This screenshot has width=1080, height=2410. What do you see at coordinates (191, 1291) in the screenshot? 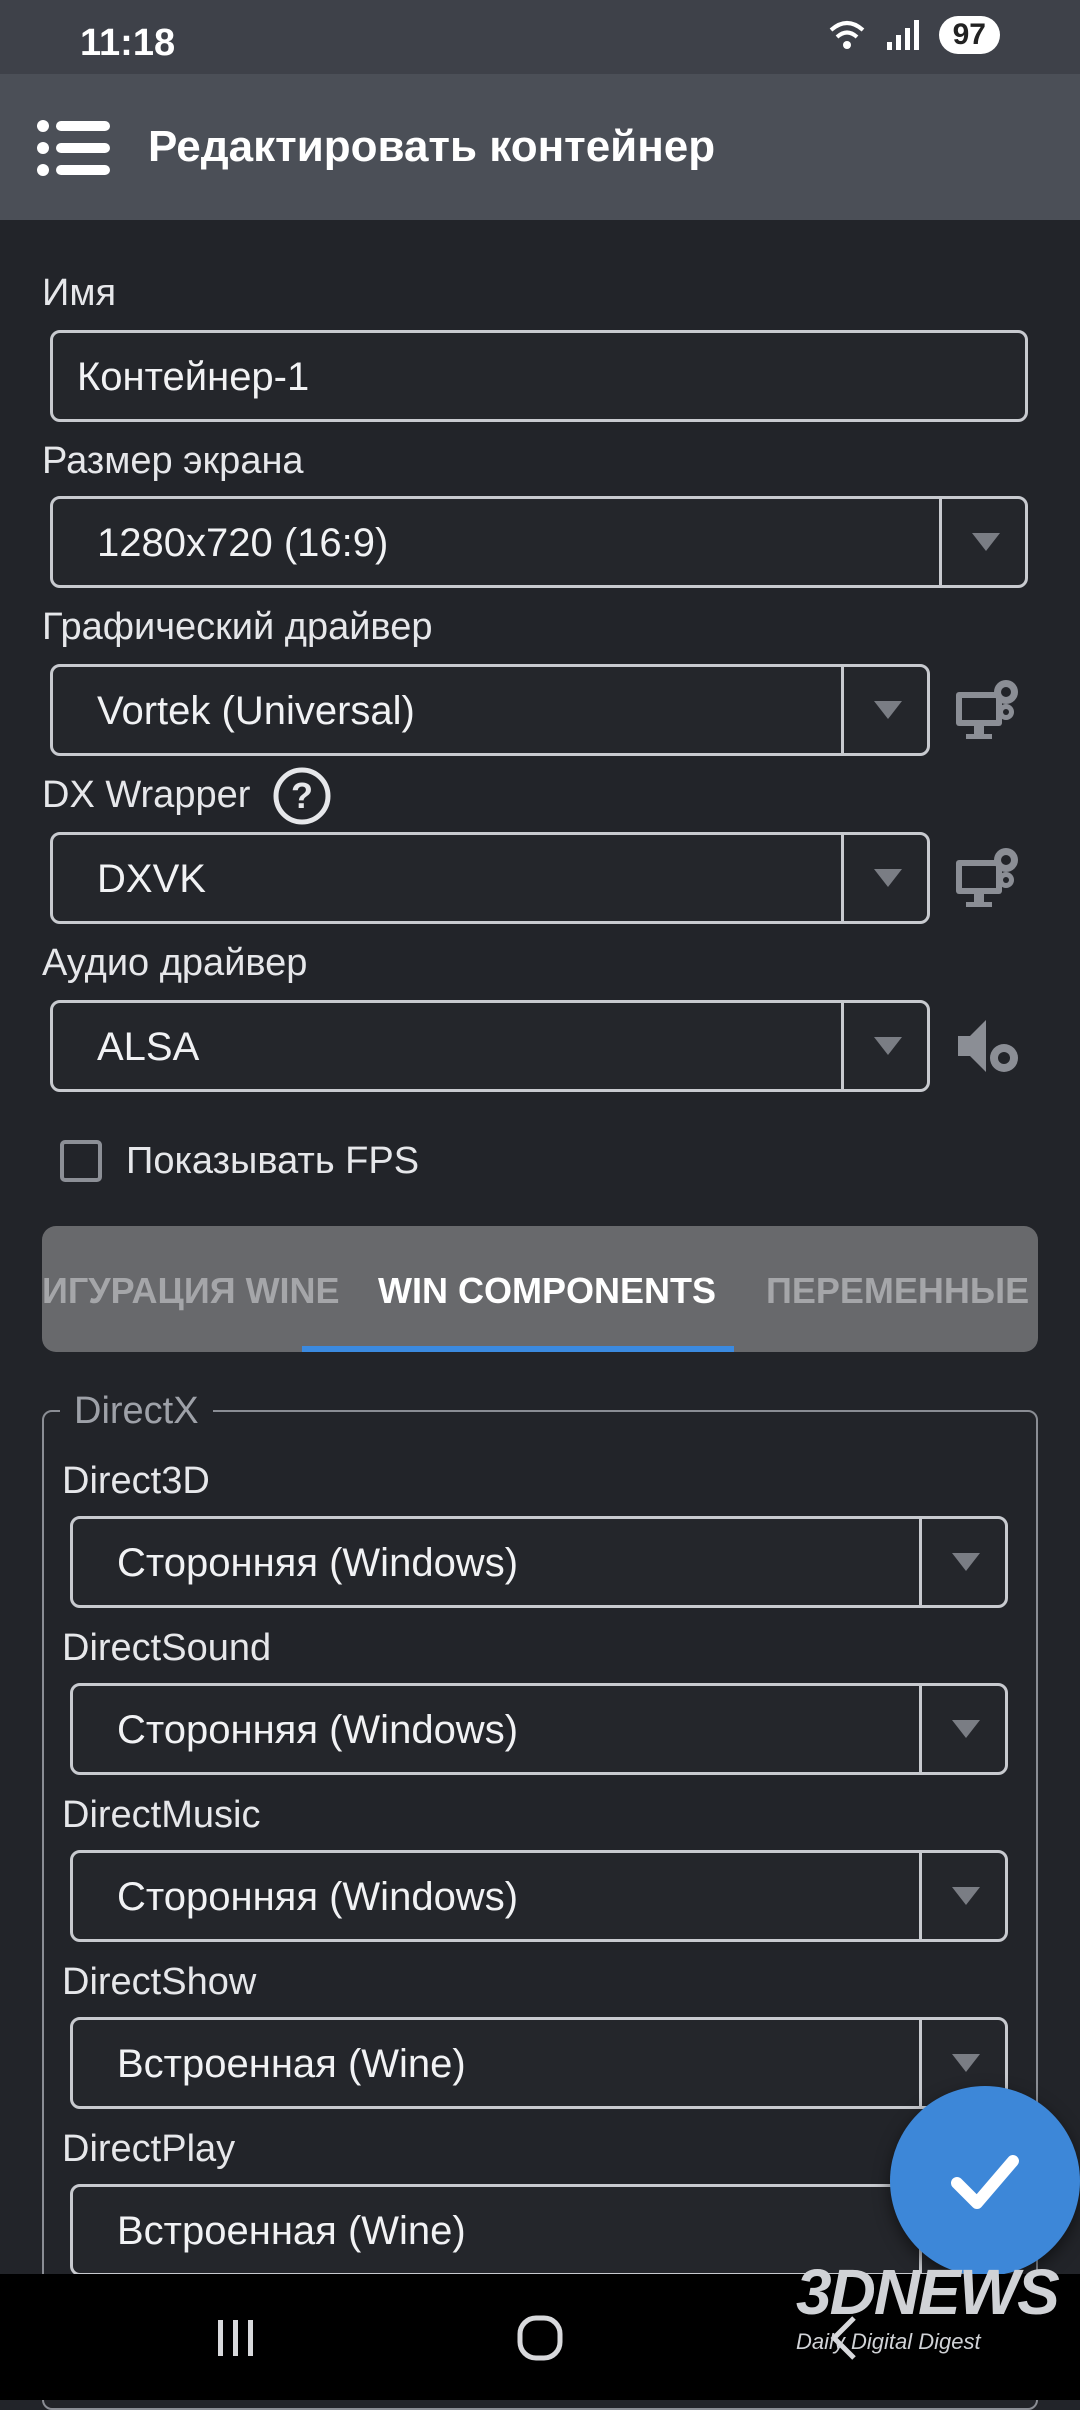
I see `tab-wine-config: ИГУРАЦИЯ WINE` at bounding box center [191, 1291].